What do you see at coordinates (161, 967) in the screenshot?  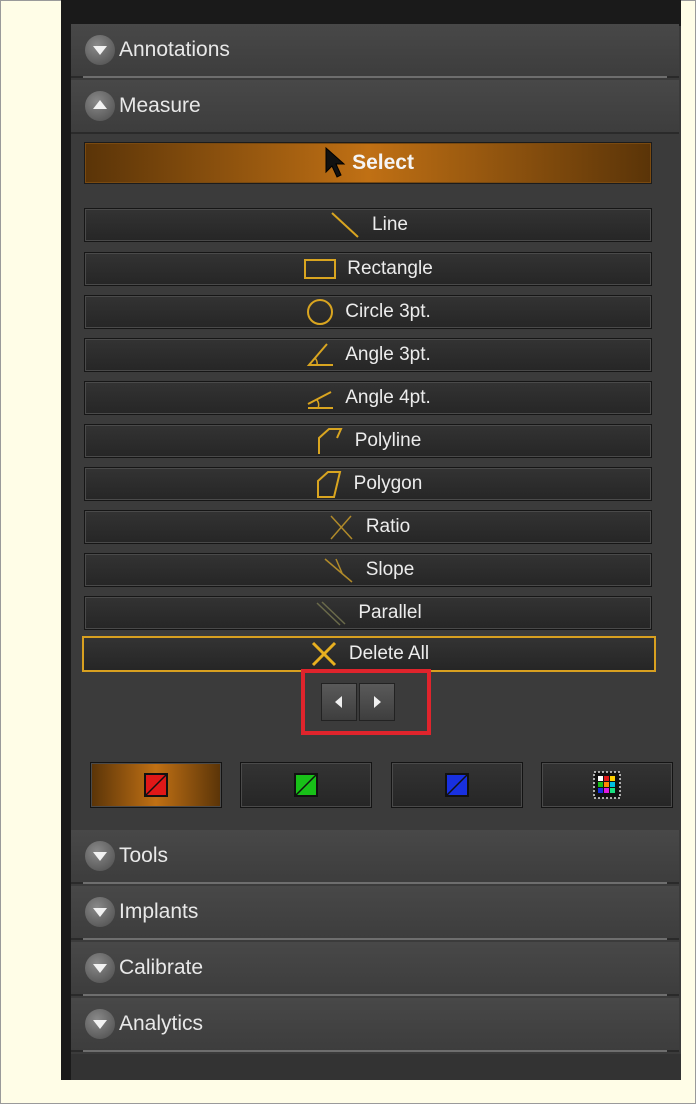 I see `section-calibrate-label: Calibrate` at bounding box center [161, 967].